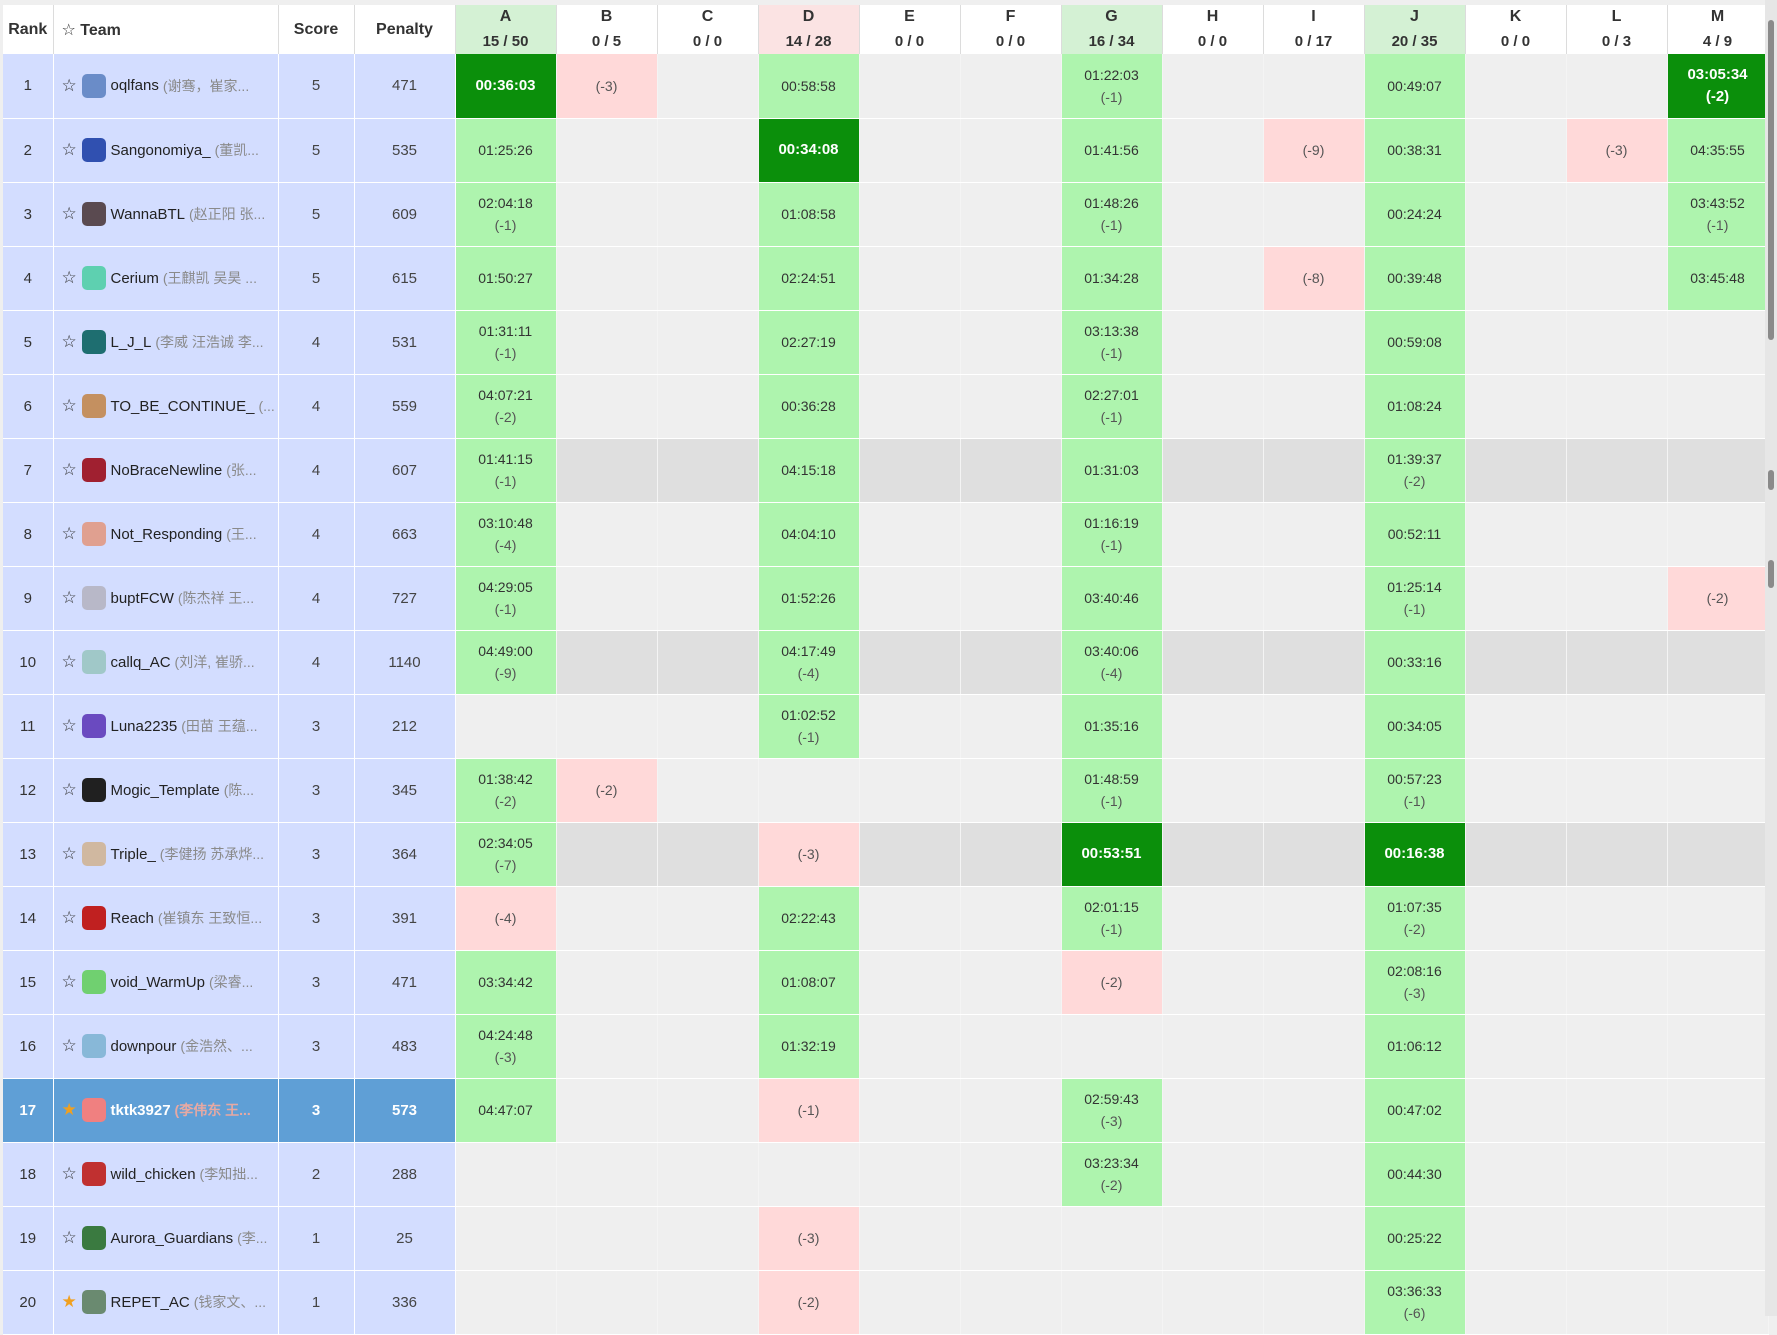 This screenshot has height=1335, width=1777. Describe the element at coordinates (1617, 150) in the screenshot. I see `result-cell-l: (-3)` at that location.